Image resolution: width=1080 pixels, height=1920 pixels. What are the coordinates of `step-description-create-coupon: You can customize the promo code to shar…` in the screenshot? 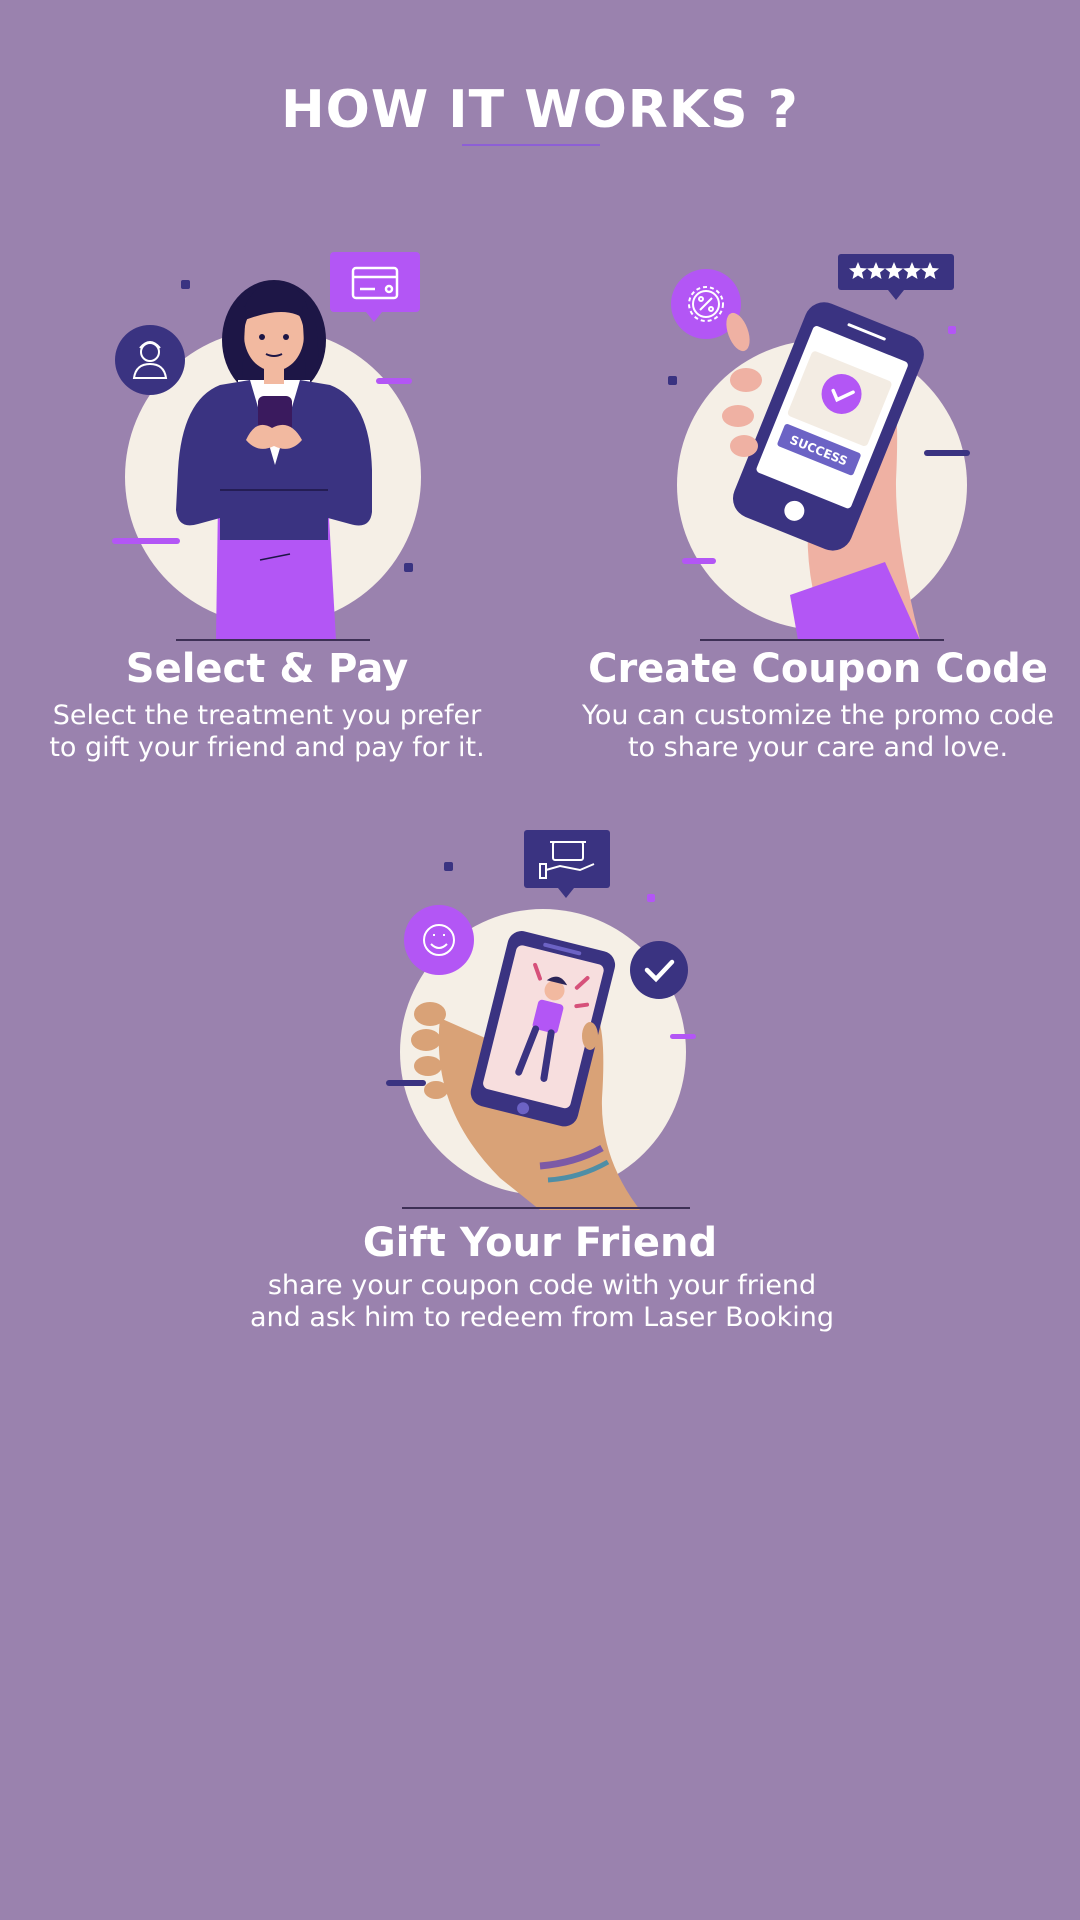 It's located at (818, 732).